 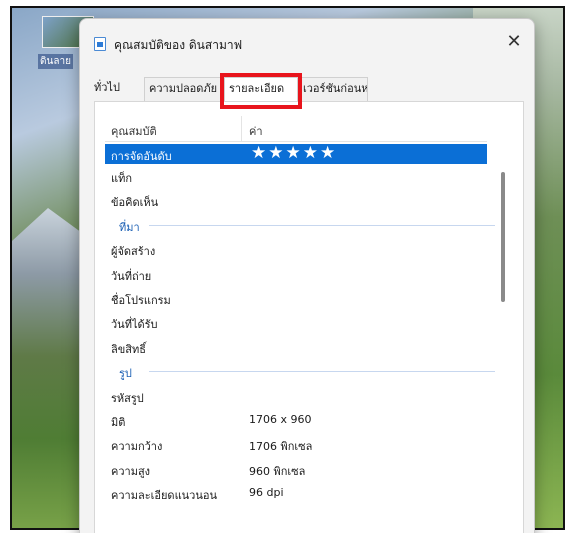 What do you see at coordinates (131, 471) in the screenshot?
I see `row-key: ความสูง` at bounding box center [131, 471].